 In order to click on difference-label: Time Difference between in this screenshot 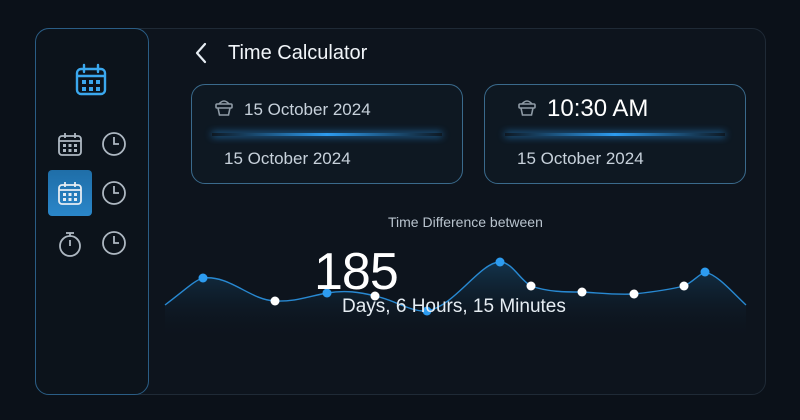, I will do `click(465, 222)`.